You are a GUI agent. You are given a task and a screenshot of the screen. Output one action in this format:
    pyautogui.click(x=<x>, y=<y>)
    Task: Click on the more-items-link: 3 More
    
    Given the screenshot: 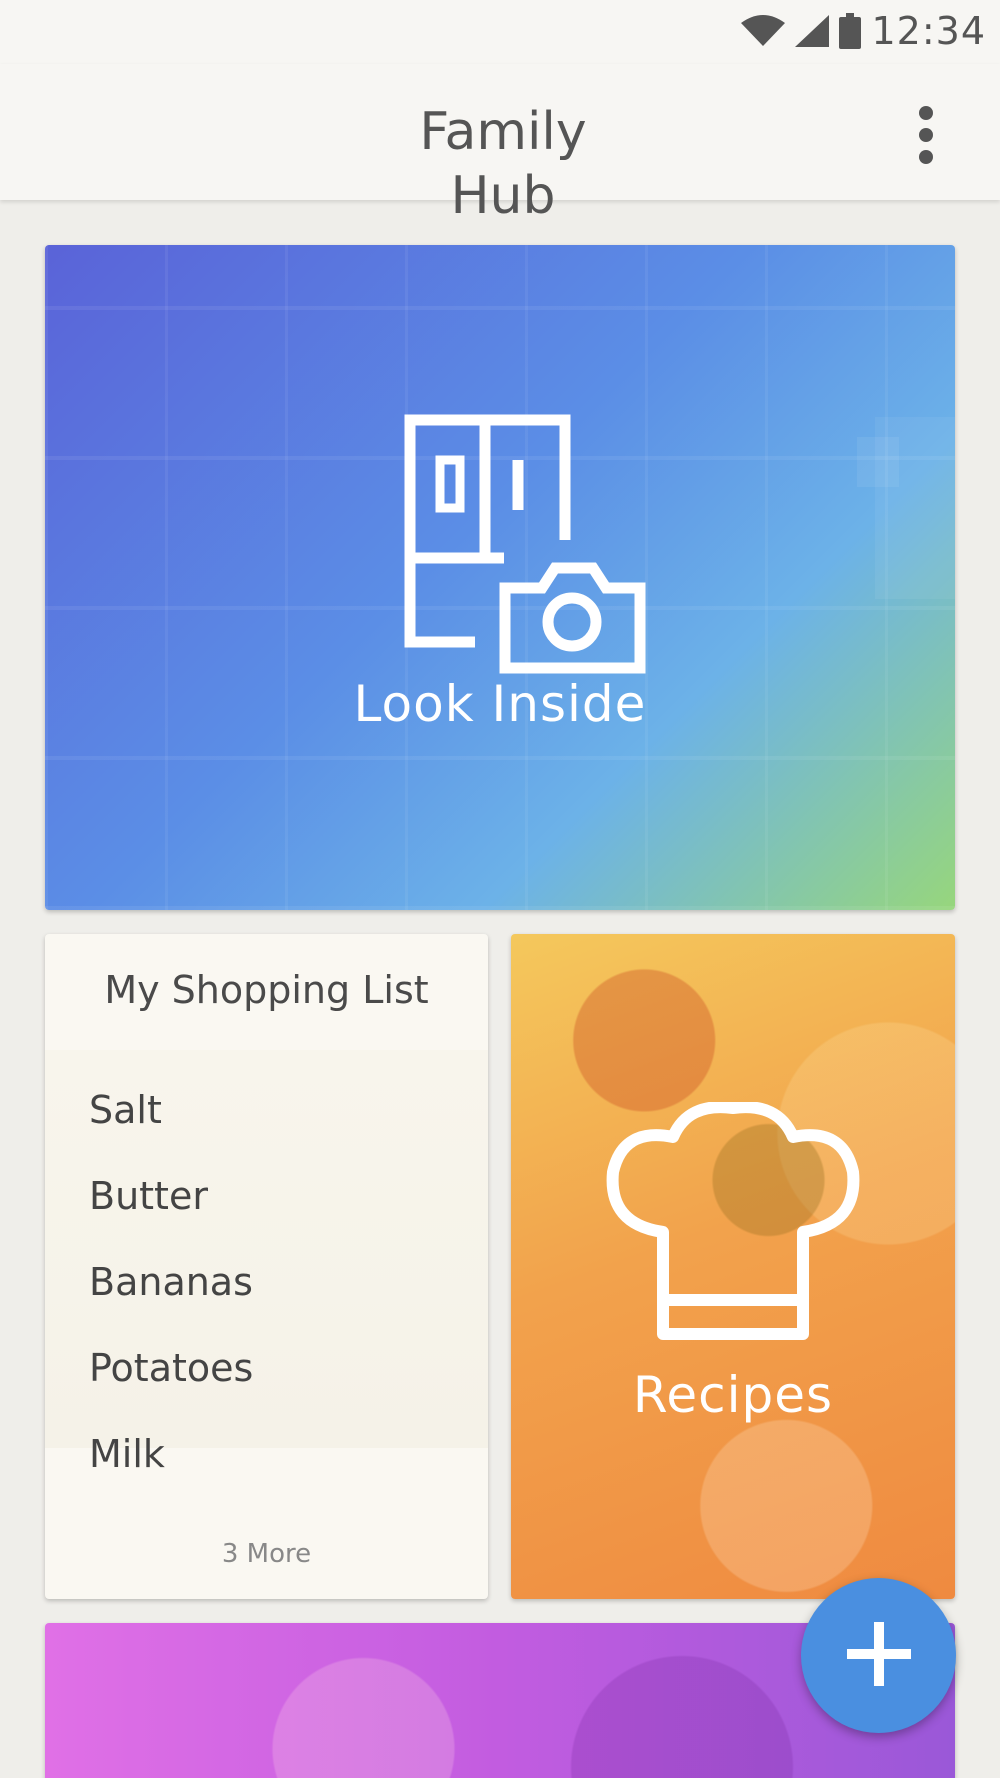 What is the action you would take?
    pyautogui.click(x=266, y=1554)
    